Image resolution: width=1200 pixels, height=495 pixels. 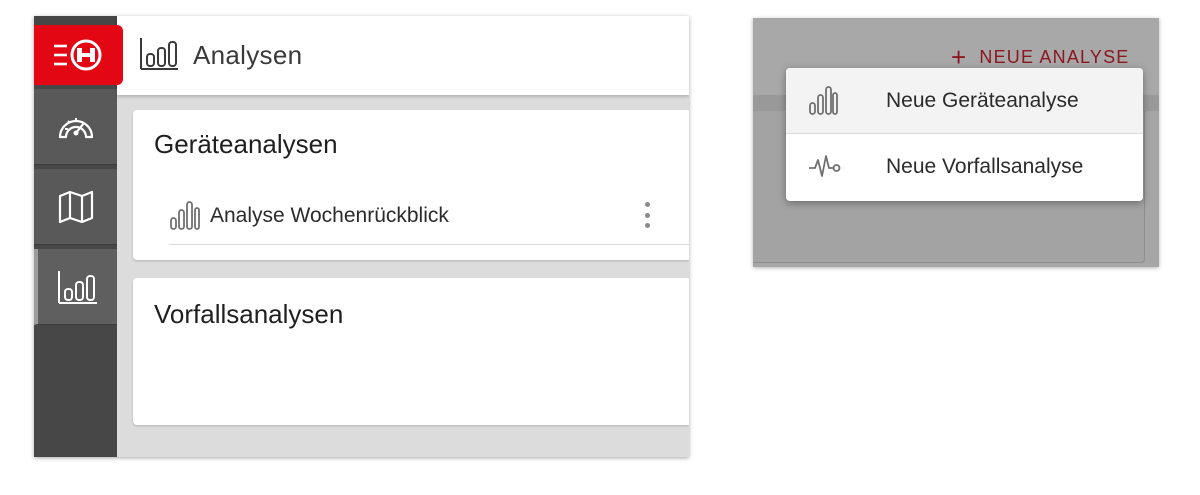 What do you see at coordinates (246, 144) in the screenshot?
I see `section-title: Geräteanalysen` at bounding box center [246, 144].